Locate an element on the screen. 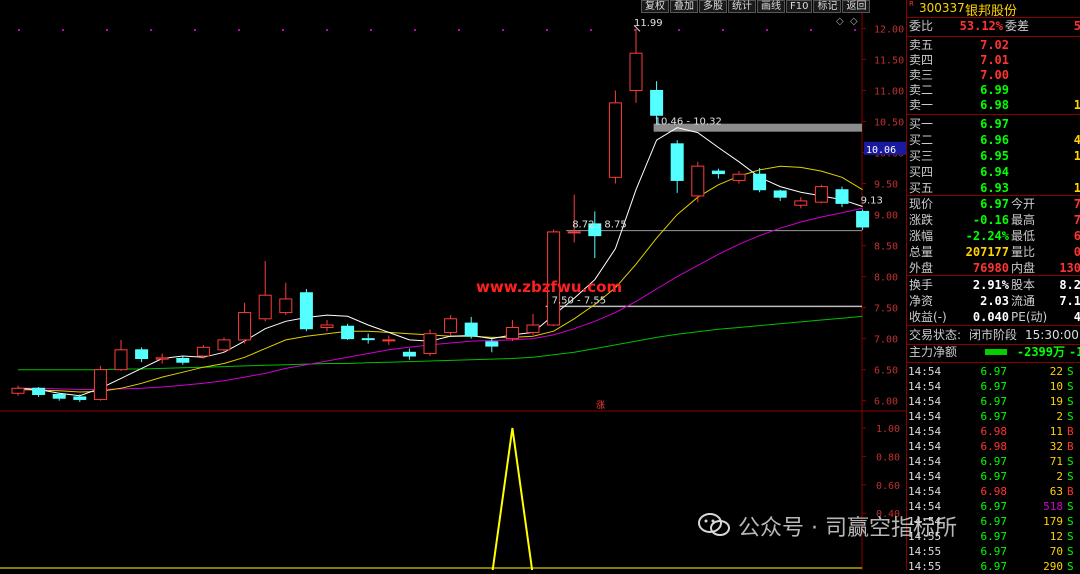 This screenshot has width=1080, height=574. flow-bar is located at coordinates (996, 352).